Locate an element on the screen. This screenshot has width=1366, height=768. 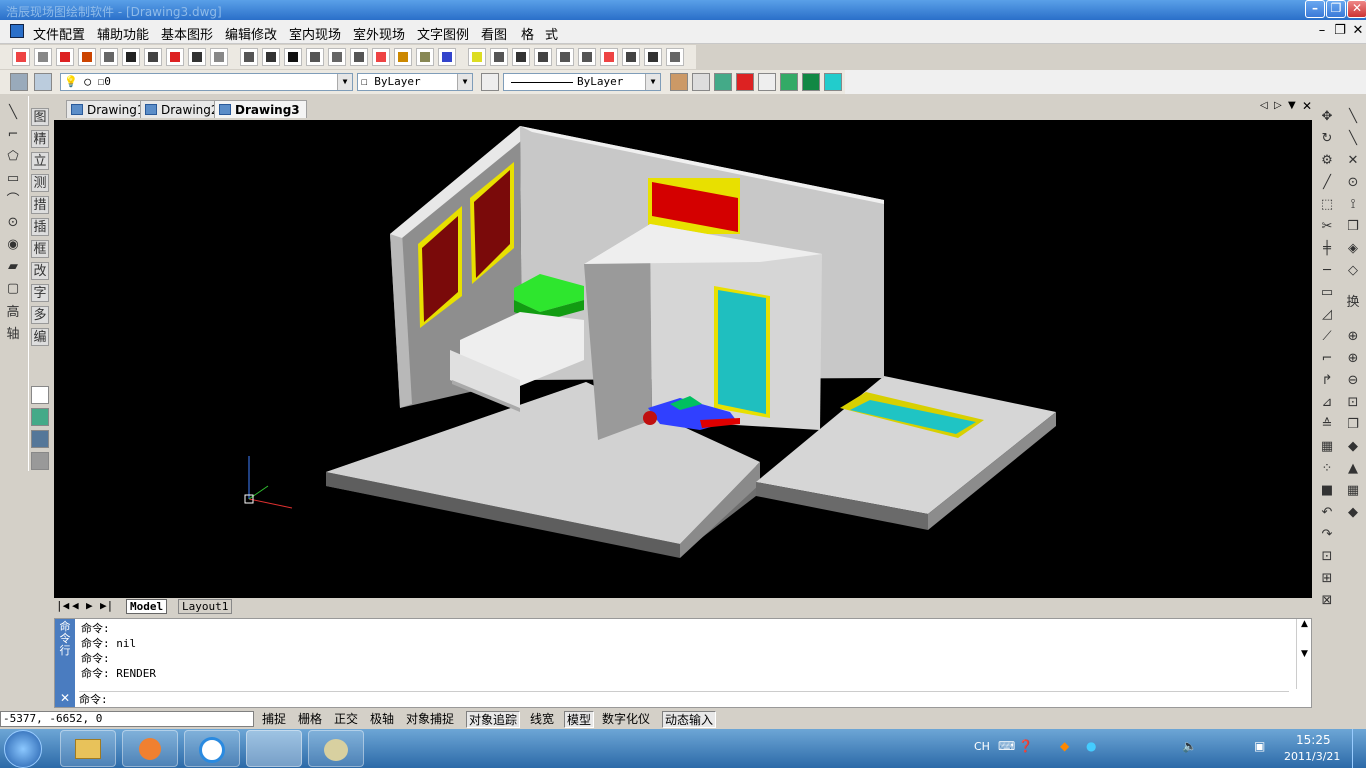
light-icon is located at coordinates (833, 82).